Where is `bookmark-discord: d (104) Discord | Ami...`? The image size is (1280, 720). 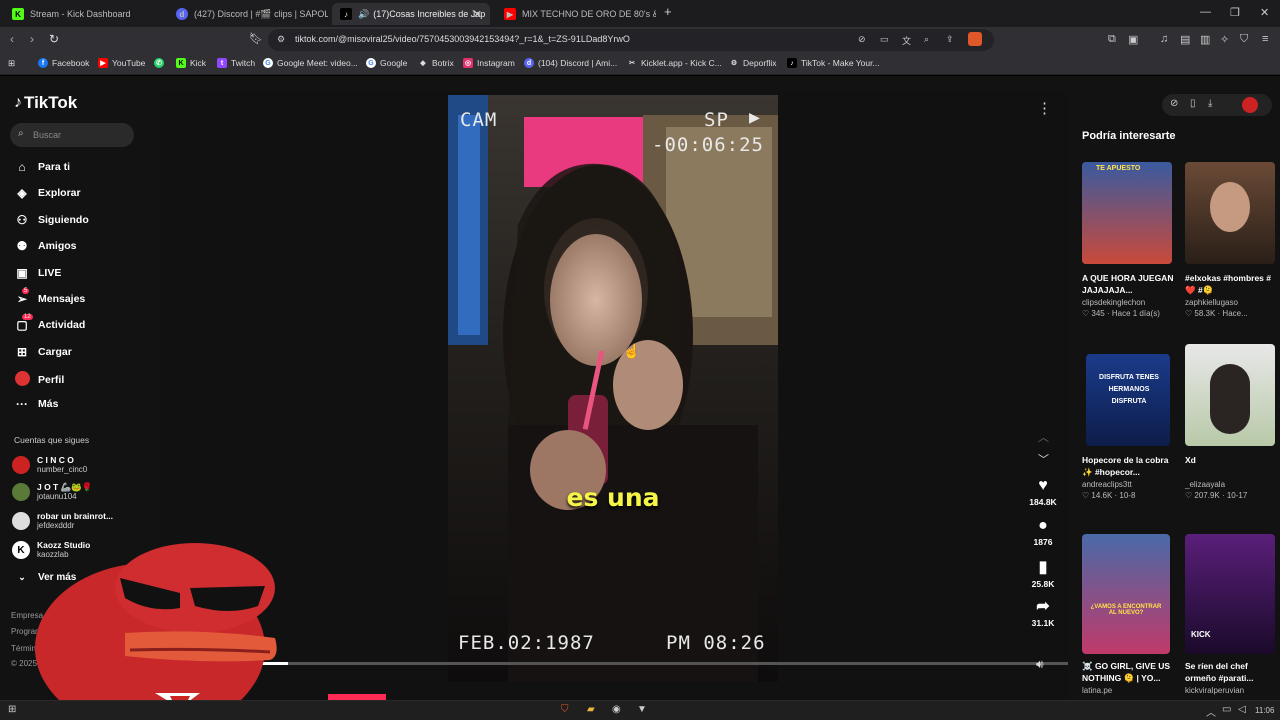
bookmark-discord: d (104) Discord | Ami... is located at coordinates (570, 63).